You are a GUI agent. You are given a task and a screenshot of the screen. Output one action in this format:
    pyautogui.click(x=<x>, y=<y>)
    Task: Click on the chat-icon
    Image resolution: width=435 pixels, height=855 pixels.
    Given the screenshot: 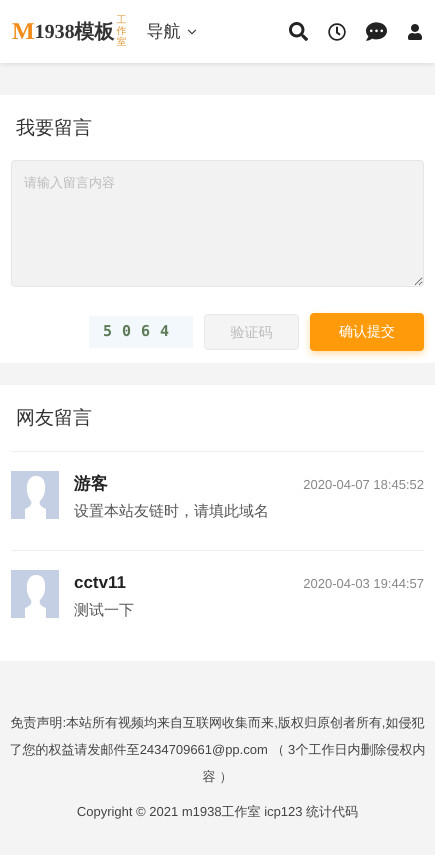 What is the action you would take?
    pyautogui.click(x=376, y=31)
    